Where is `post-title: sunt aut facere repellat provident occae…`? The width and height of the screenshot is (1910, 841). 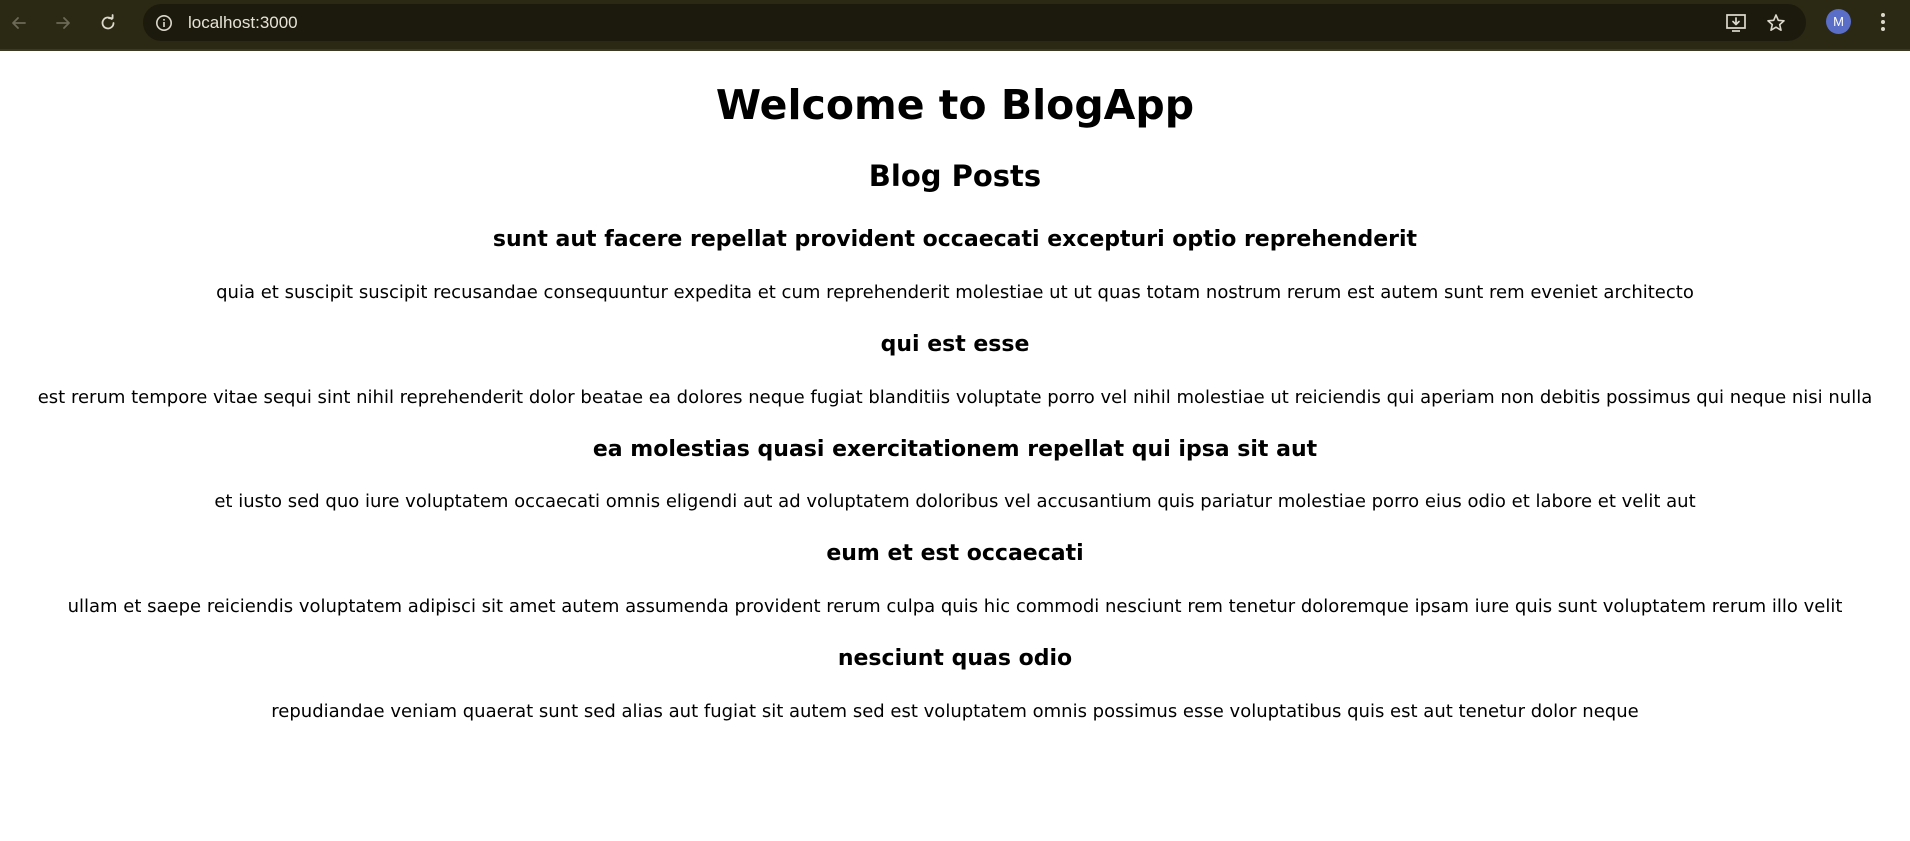 post-title: sunt aut facere repellat provident occae… is located at coordinates (955, 239).